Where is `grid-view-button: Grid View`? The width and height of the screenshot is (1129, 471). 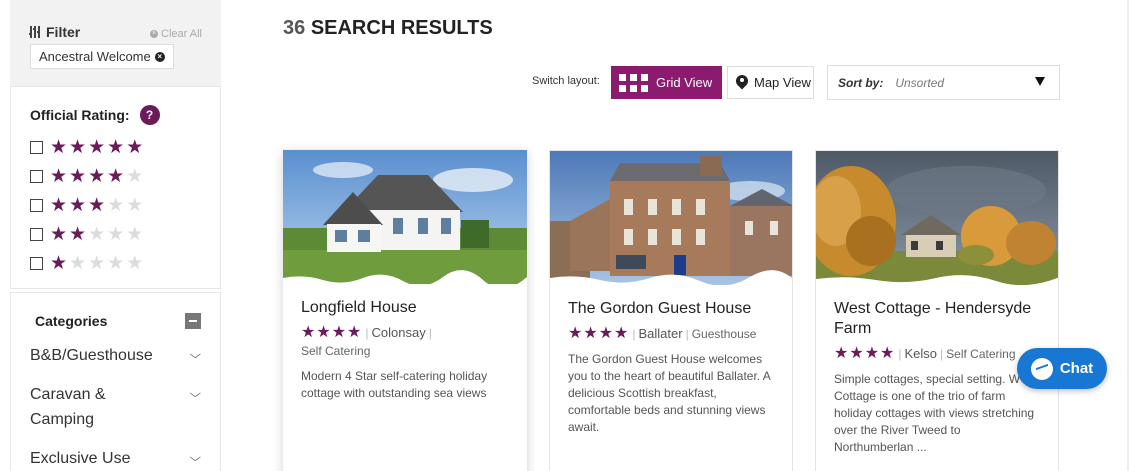
grid-view-button: Grid View is located at coordinates (666, 82).